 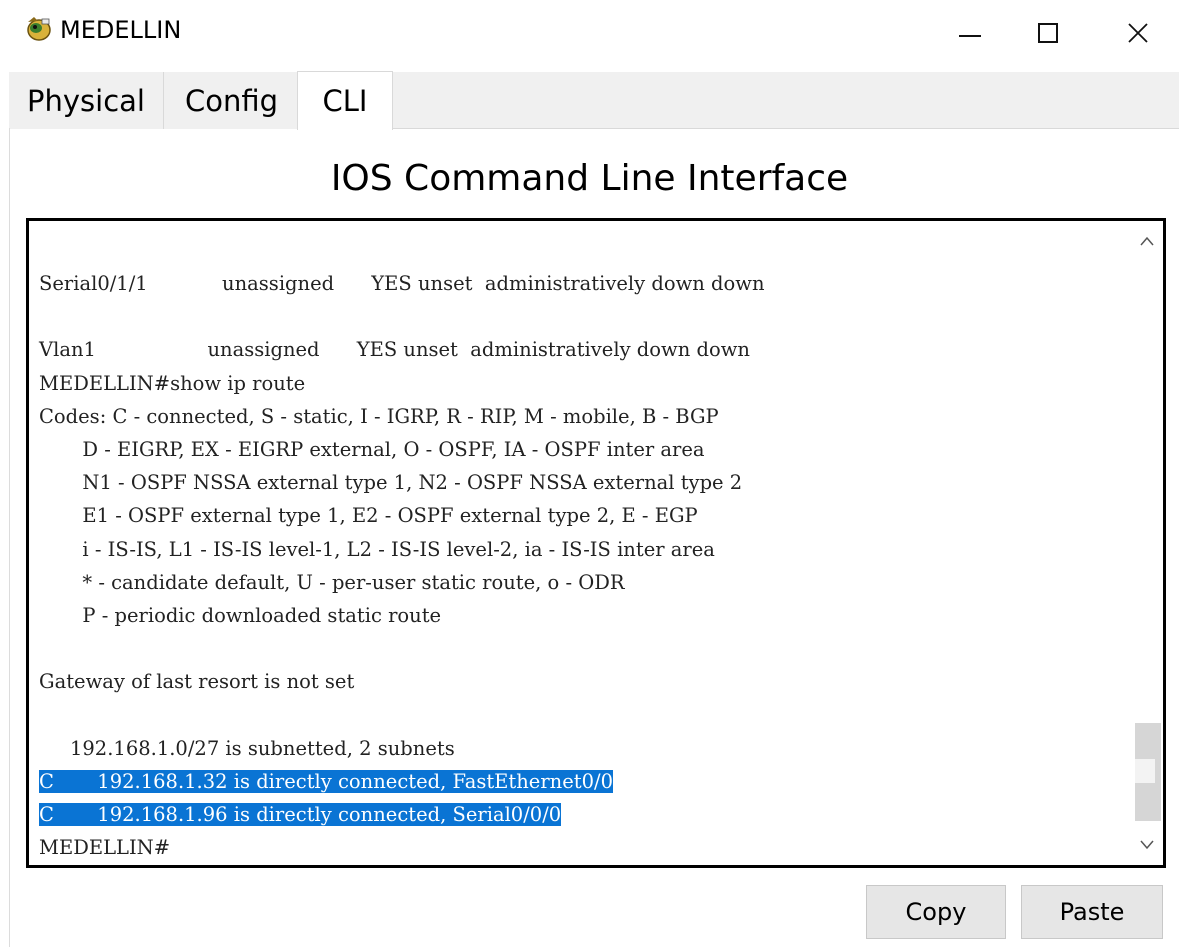 I want to click on chevron-down-icon, so click(x=1147, y=845).